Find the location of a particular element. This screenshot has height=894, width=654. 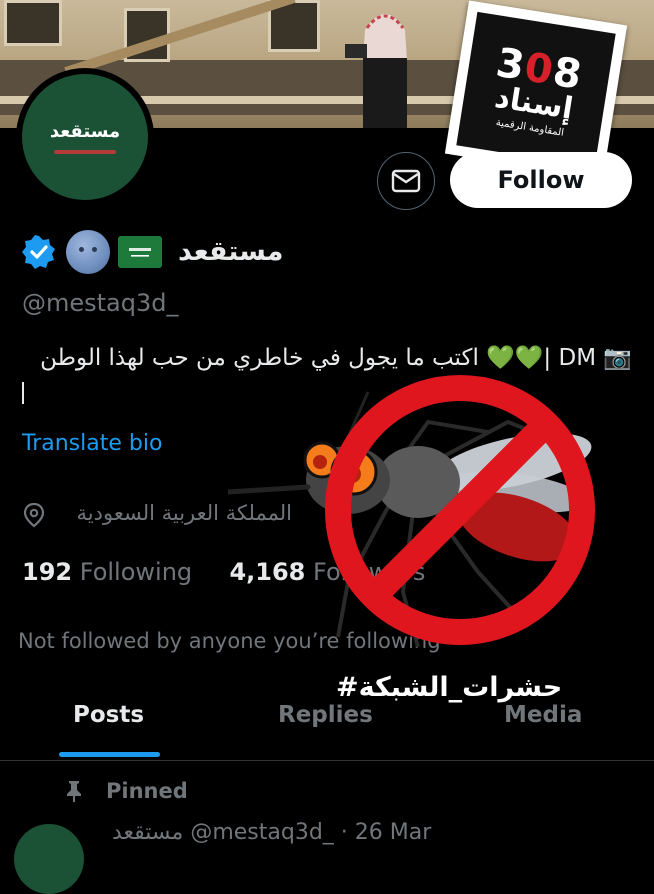

tab-posts: Posts is located at coordinates (108, 715).